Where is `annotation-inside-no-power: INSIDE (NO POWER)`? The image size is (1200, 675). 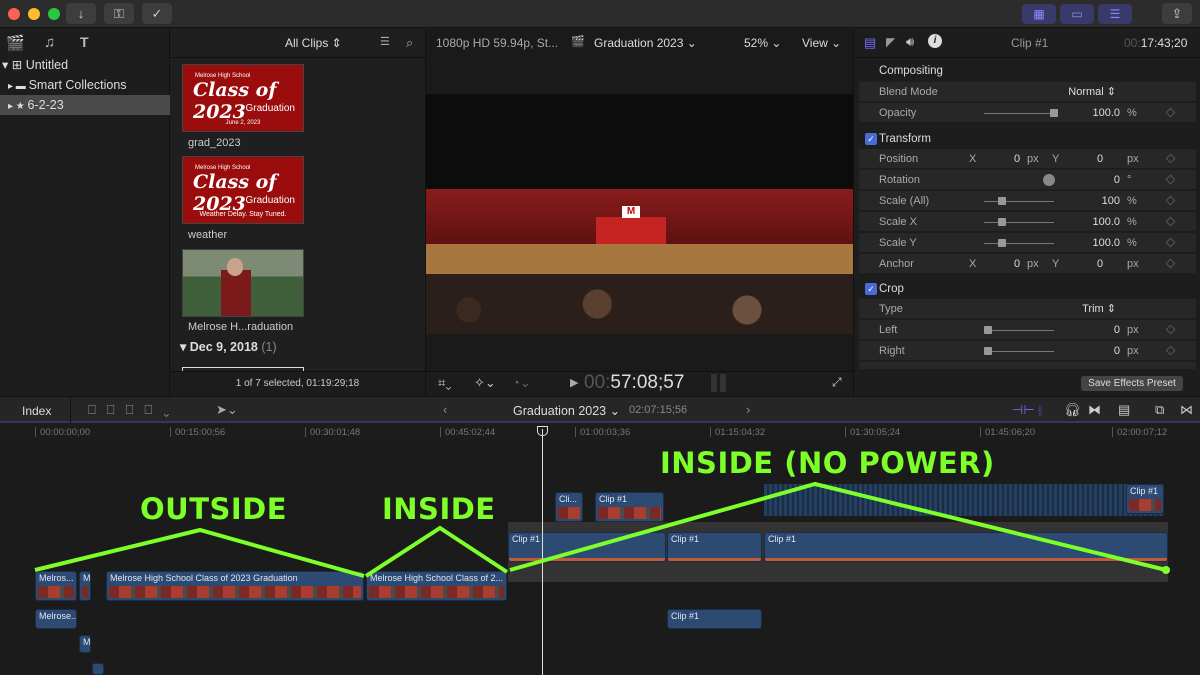
annotation-inside-no-power: INSIDE (NO POWER) is located at coordinates (827, 463).